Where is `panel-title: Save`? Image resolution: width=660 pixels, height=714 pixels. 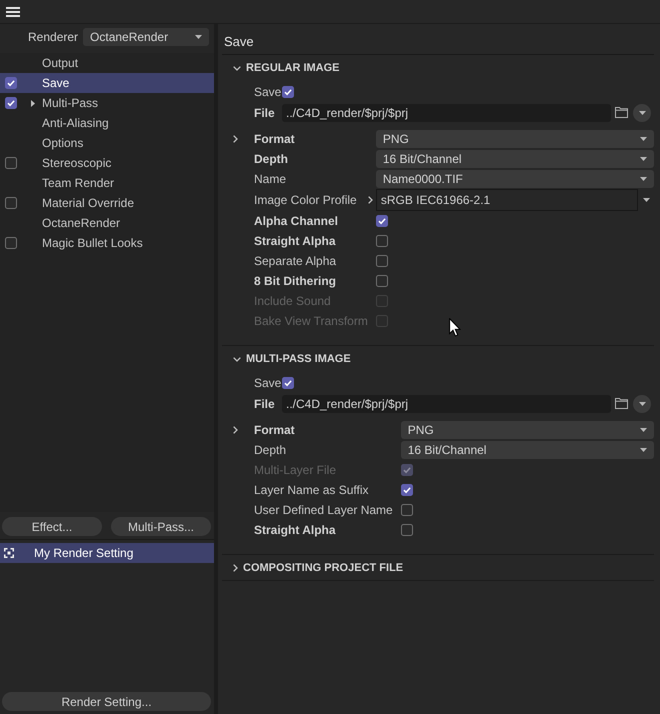 panel-title: Save is located at coordinates (438, 39).